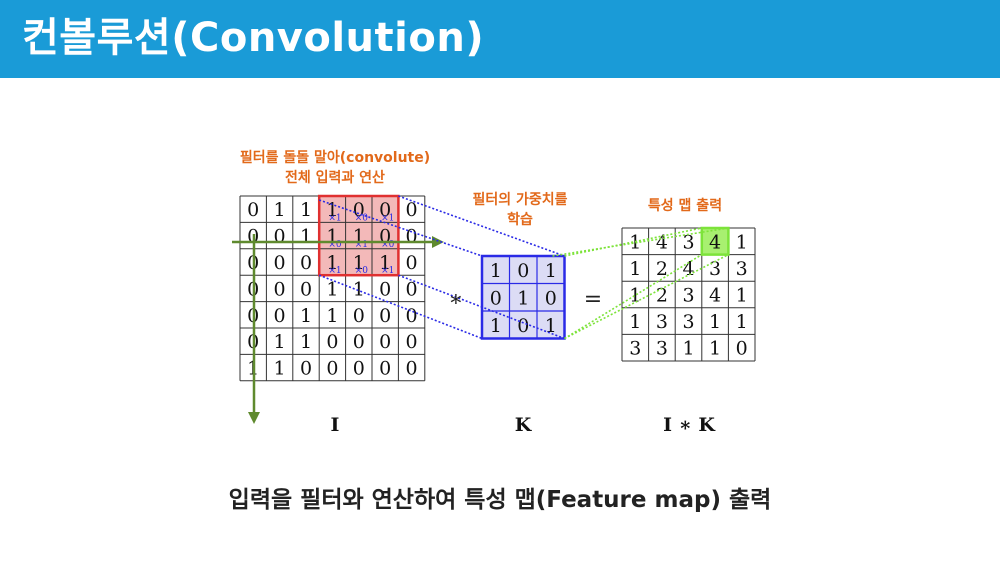  I want to click on kernel-label: K, so click(524, 425).